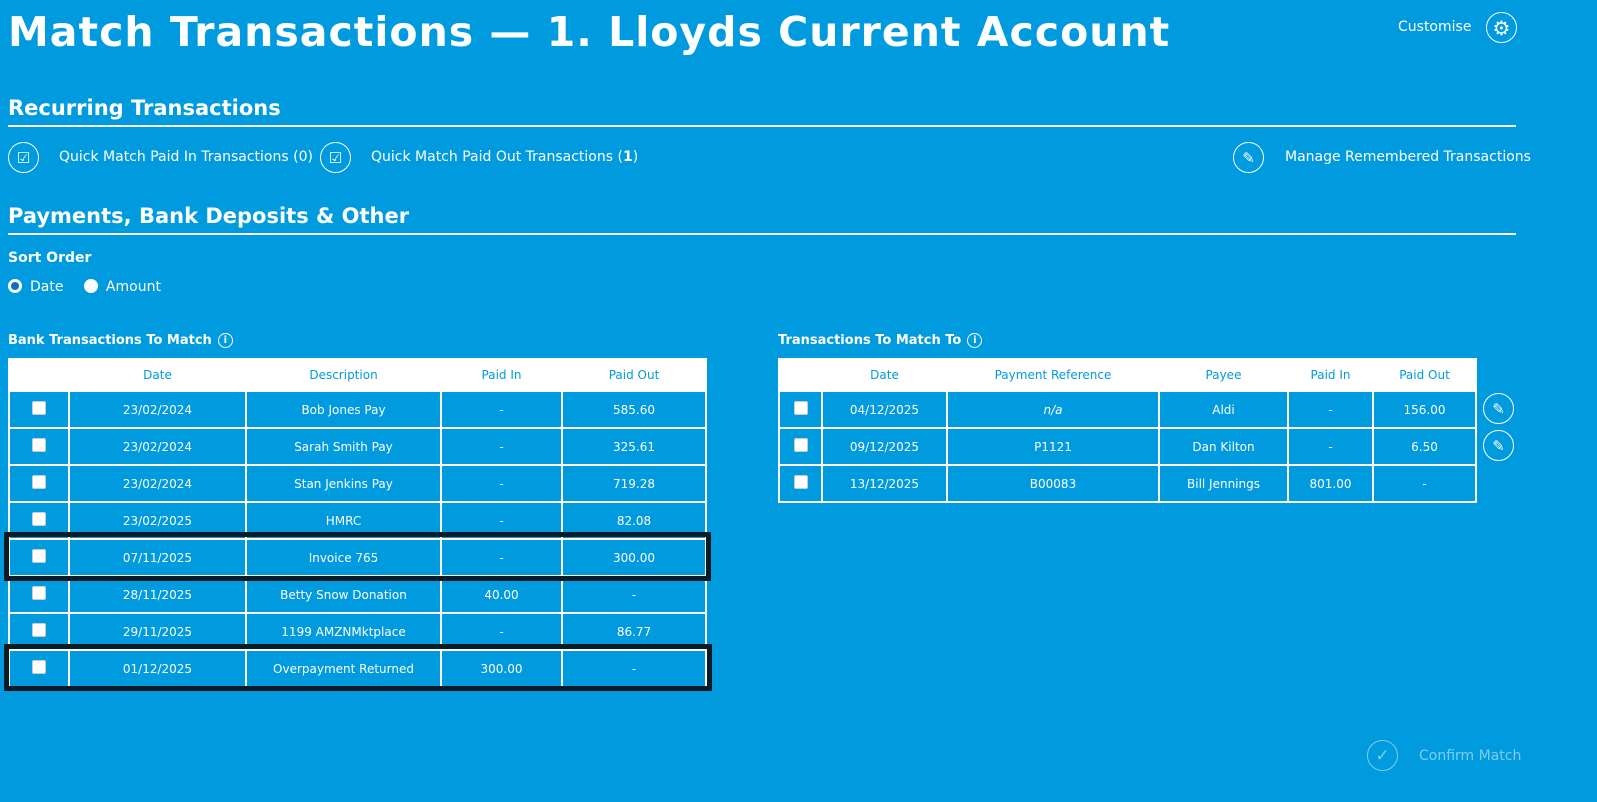  What do you see at coordinates (1053, 446) in the screenshot?
I see `cell: P1121` at bounding box center [1053, 446].